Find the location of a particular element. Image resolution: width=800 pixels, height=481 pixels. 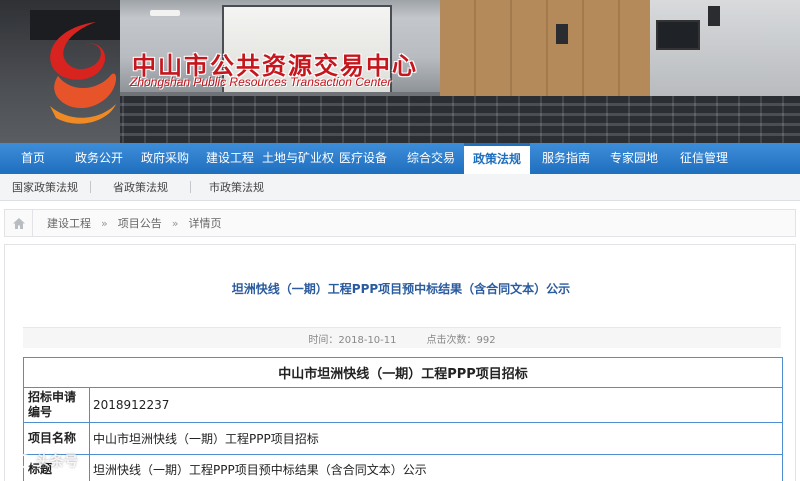

logo-icon is located at coordinates (83, 73).